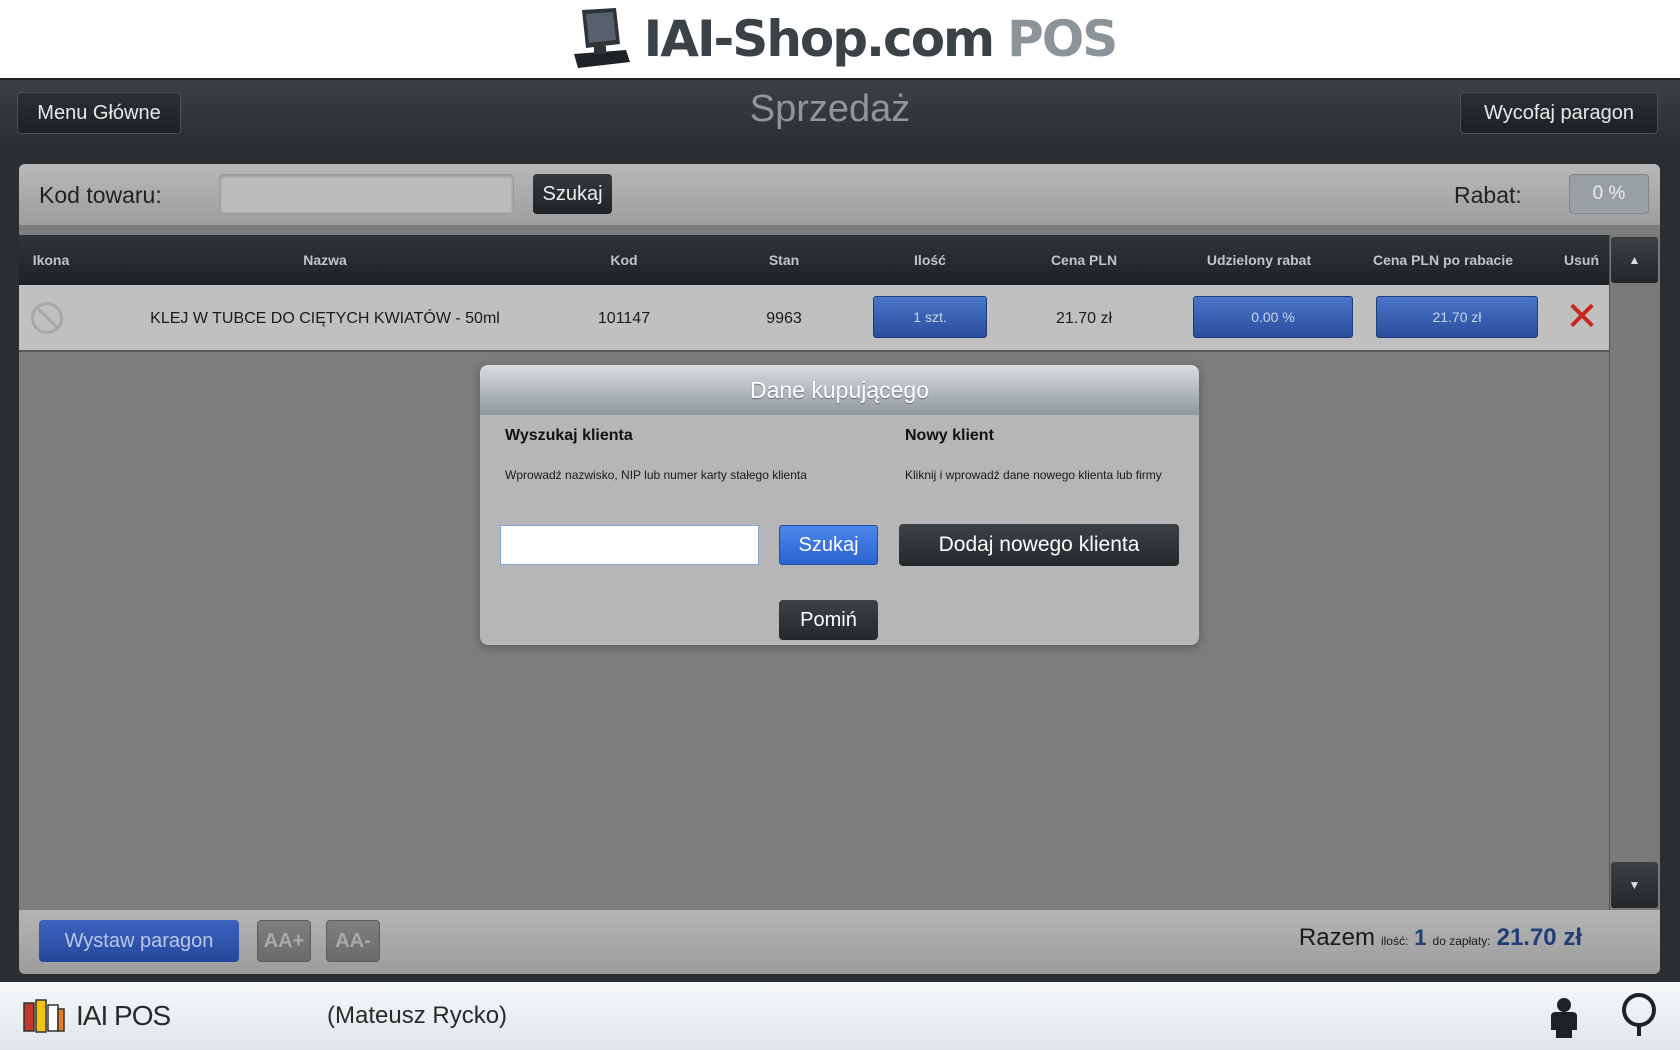  I want to click on column-header-quantity: Ilość, so click(930, 260).